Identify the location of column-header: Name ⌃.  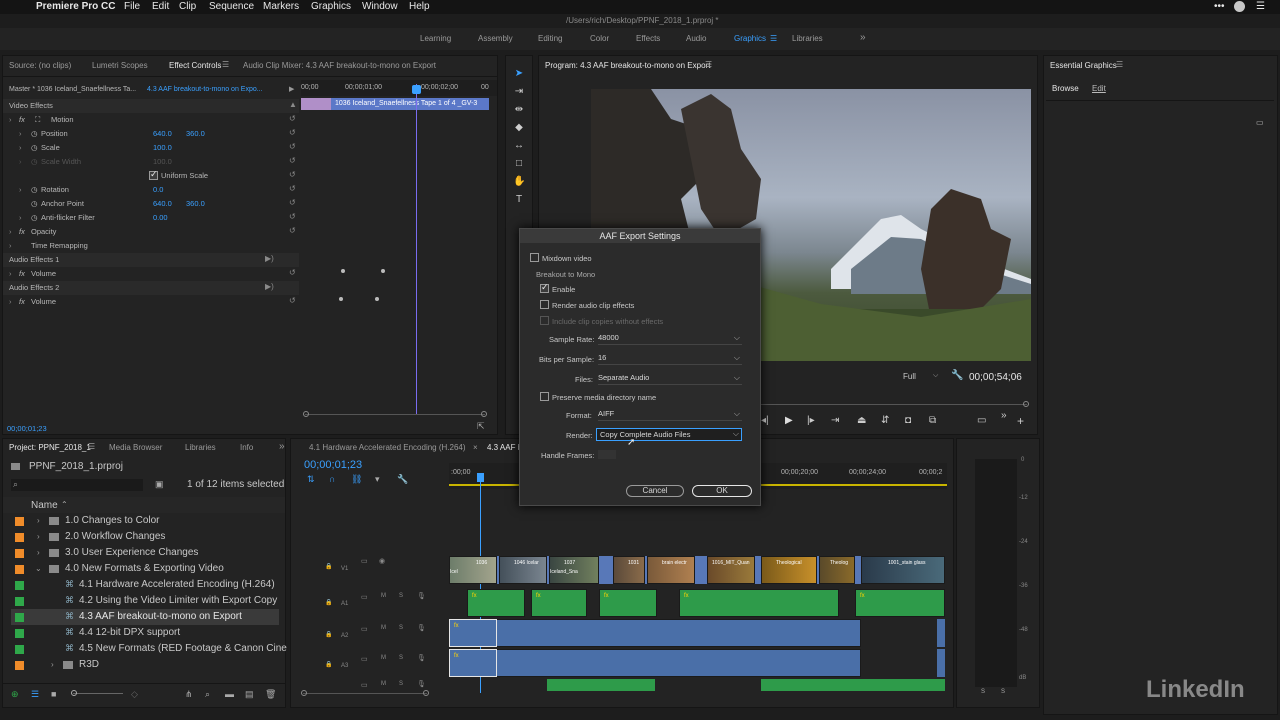
(144, 505).